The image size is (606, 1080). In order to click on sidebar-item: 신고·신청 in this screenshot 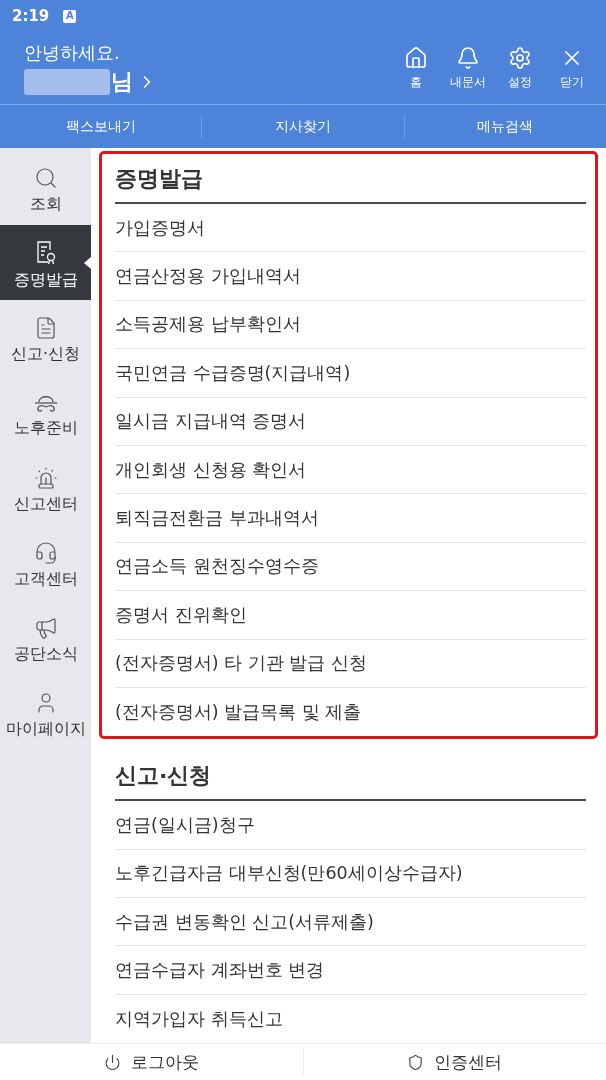, I will do `click(45, 337)`.